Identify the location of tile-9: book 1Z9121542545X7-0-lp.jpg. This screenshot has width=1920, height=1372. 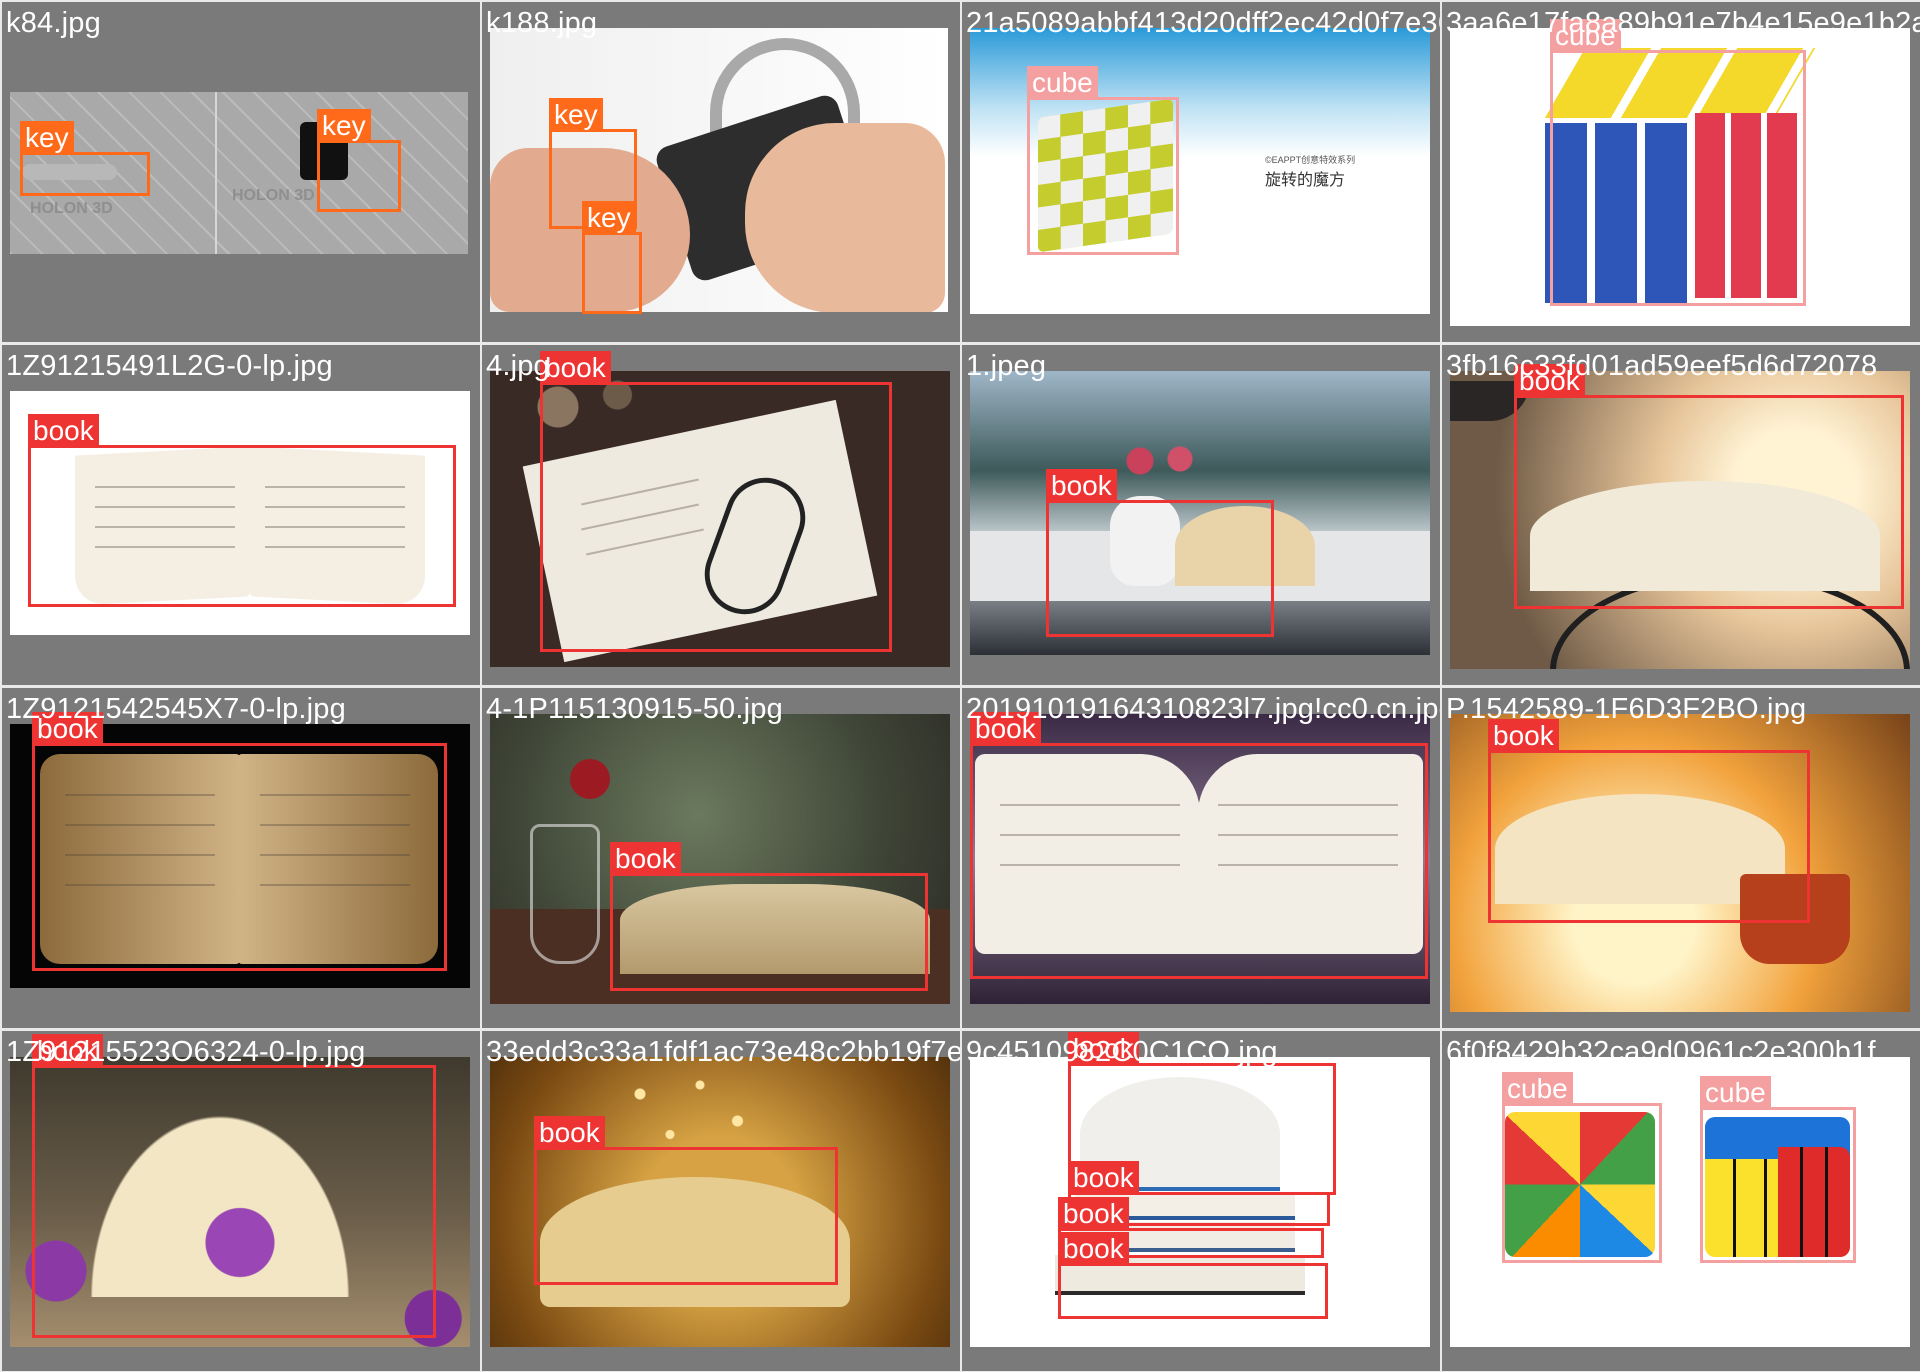
(241, 858).